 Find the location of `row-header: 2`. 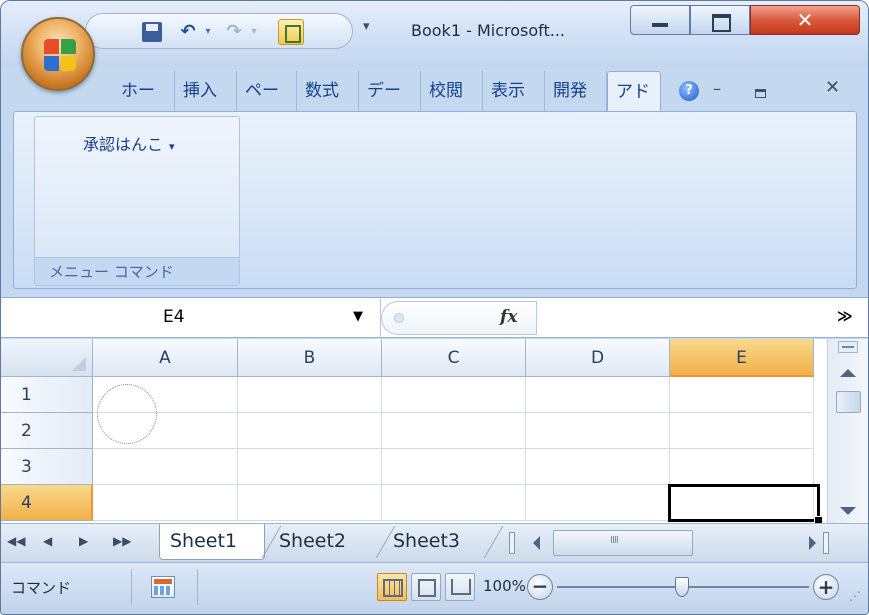

row-header: 2 is located at coordinates (47, 431).